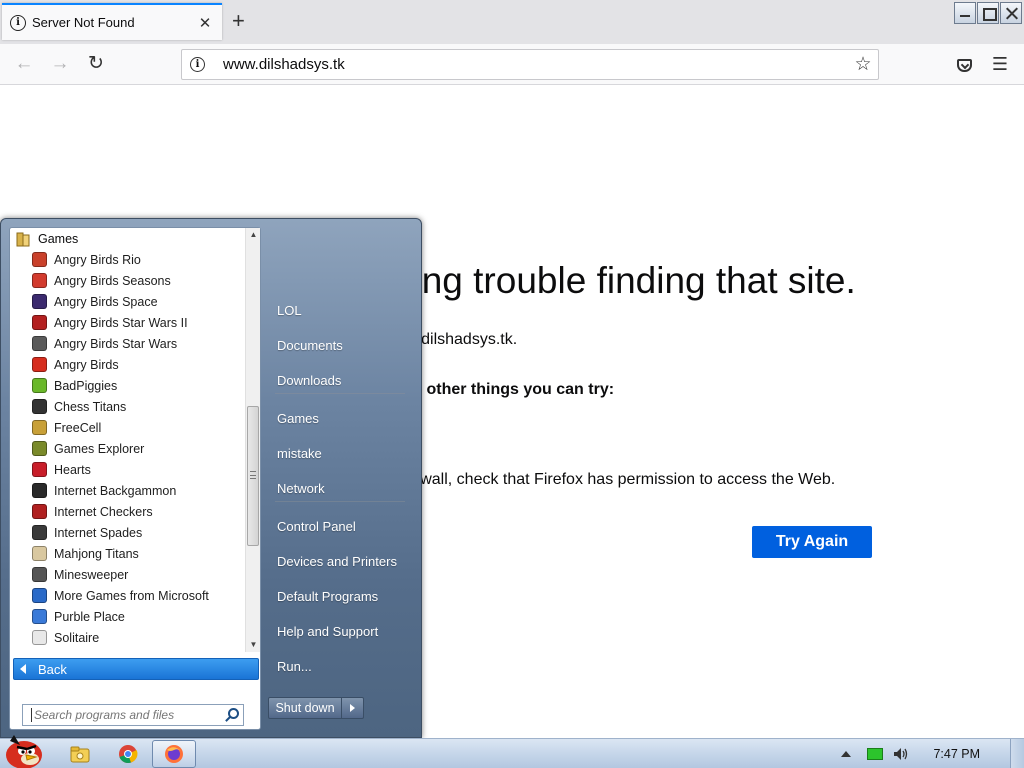  Describe the element at coordinates (305, 708) in the screenshot. I see `shutdown-button: Shut down` at that location.